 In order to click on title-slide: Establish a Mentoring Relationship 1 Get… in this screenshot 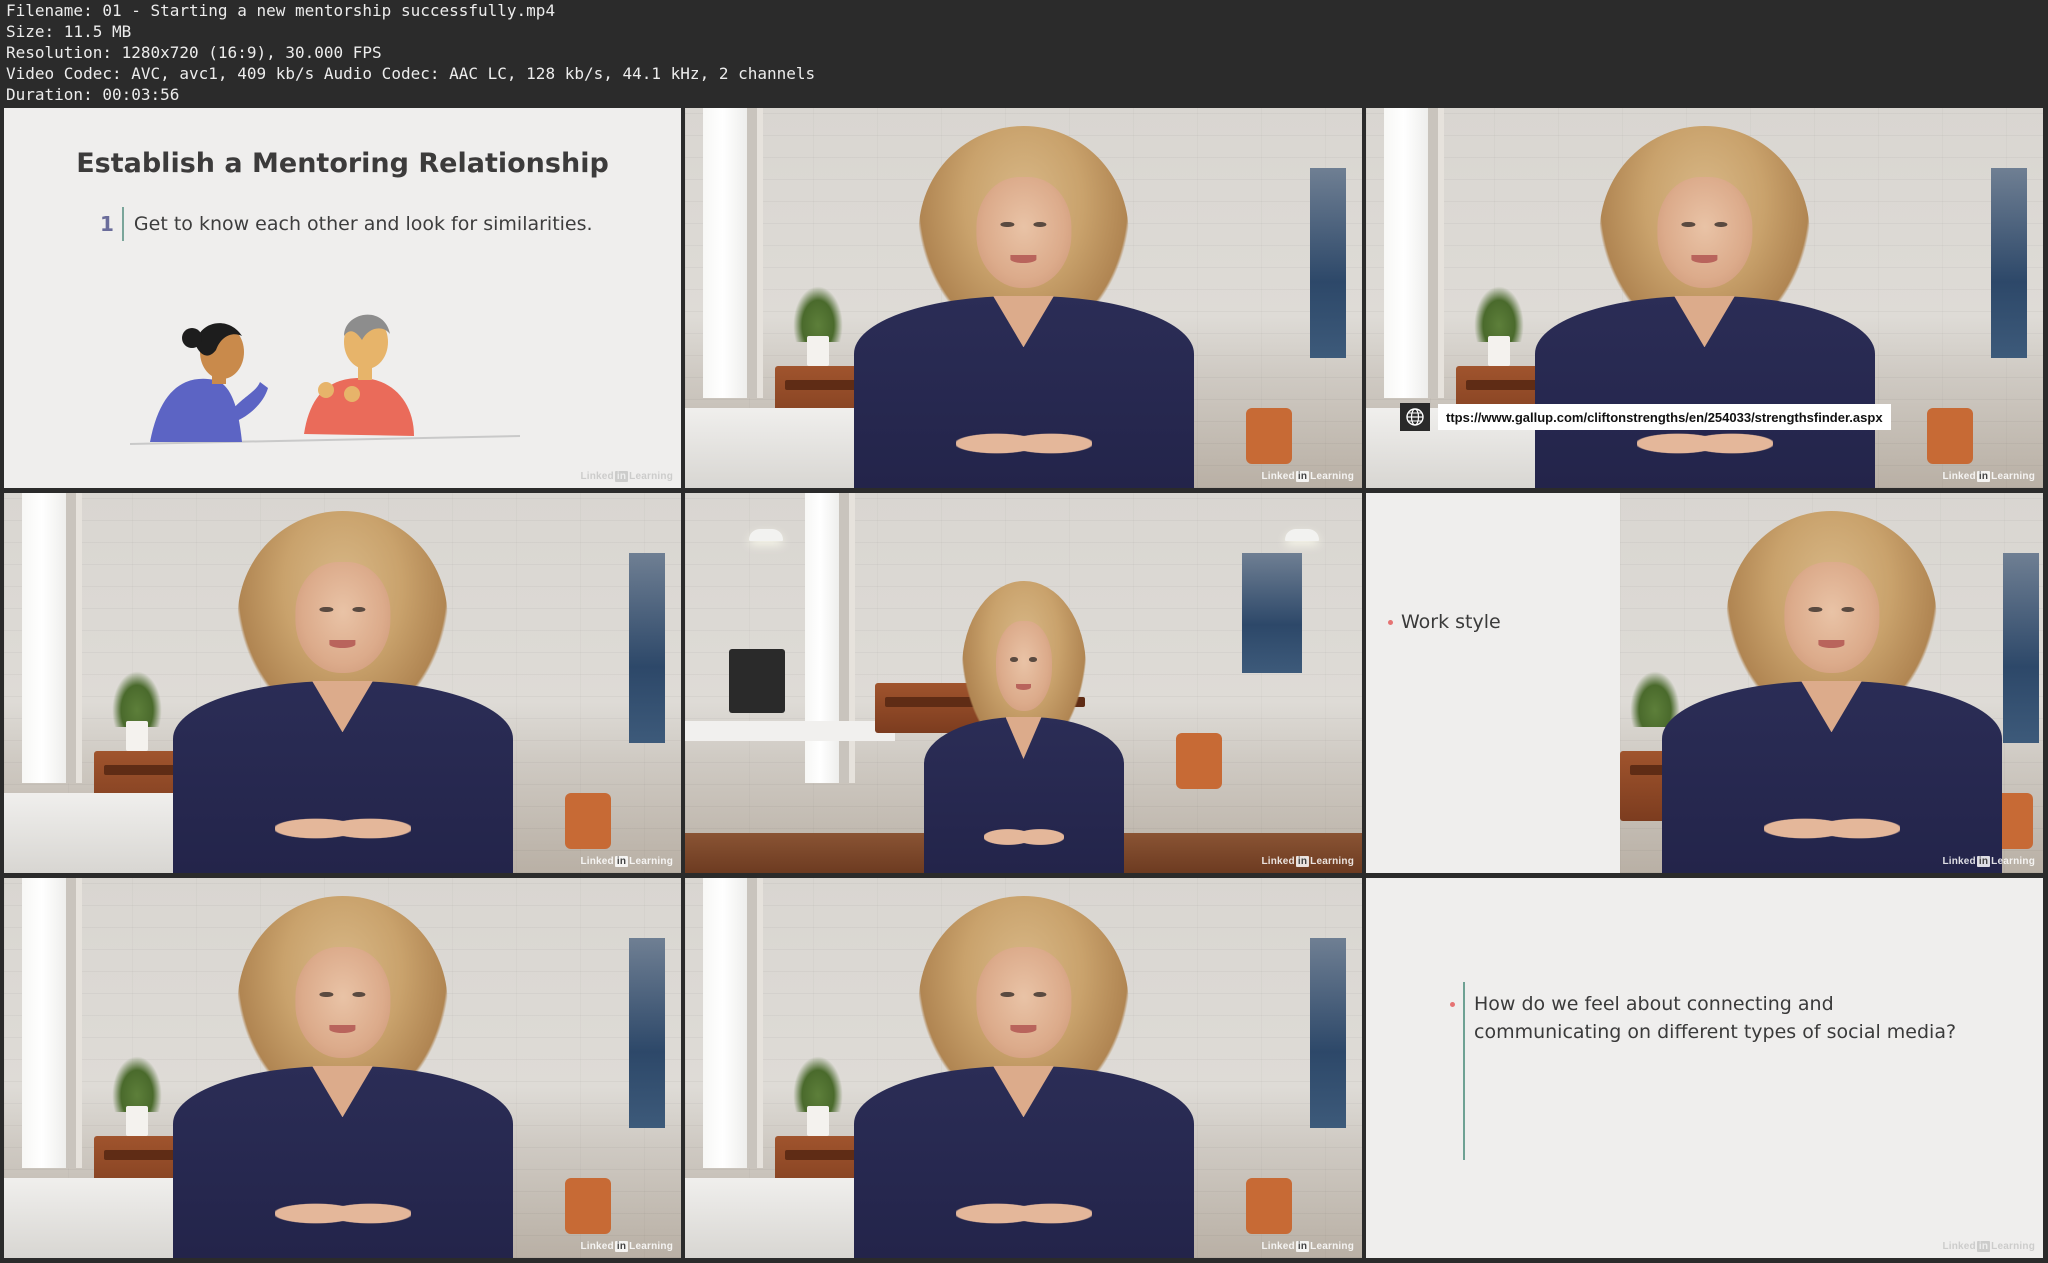, I will do `click(342, 298)`.